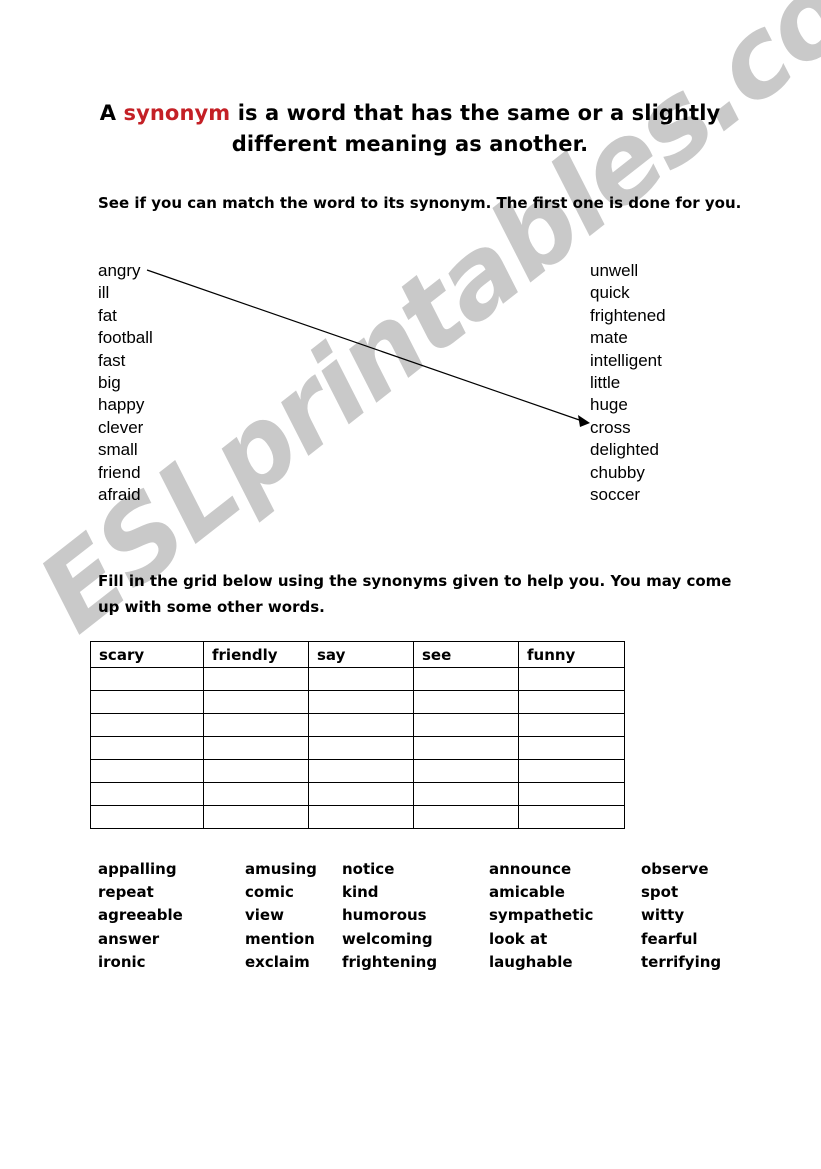  Describe the element at coordinates (541, 962) in the screenshot. I see `word-bank-item: laughable` at that location.